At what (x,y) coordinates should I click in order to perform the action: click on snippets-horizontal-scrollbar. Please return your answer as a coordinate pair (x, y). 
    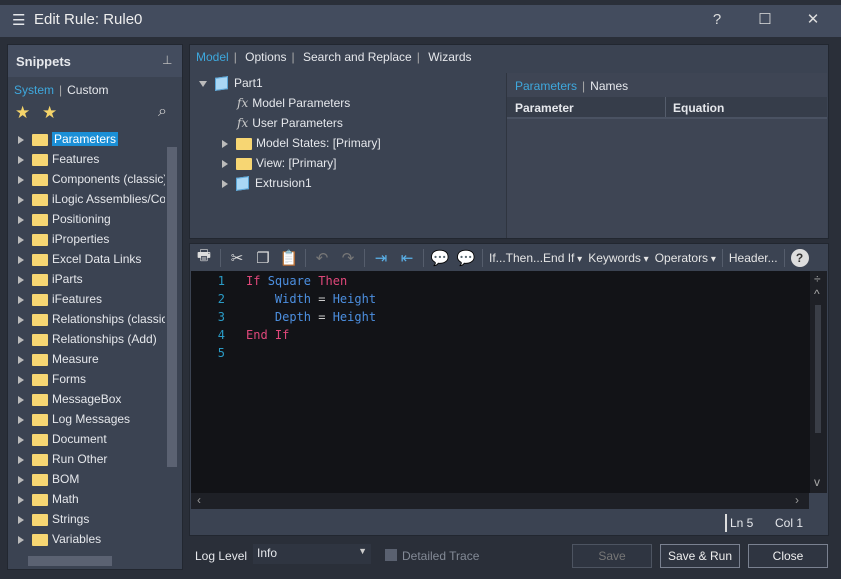
    Looking at the image, I should click on (86, 561).